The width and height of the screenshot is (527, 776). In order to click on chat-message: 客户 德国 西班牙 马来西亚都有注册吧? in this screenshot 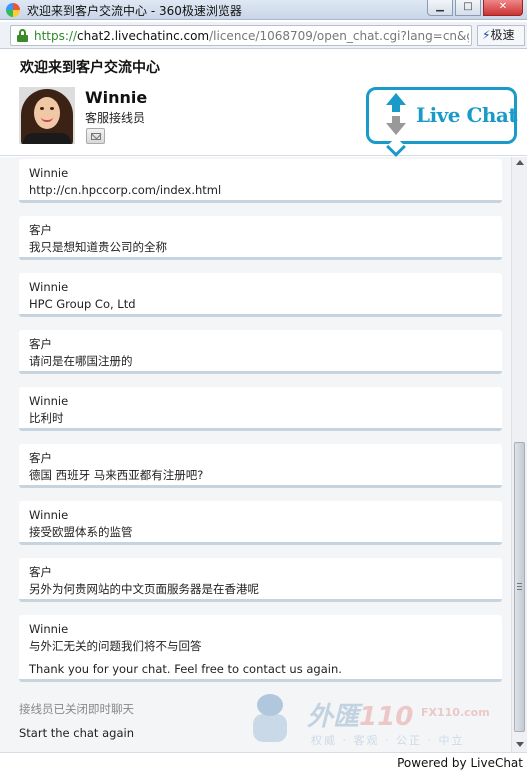, I will do `click(260, 466)`.